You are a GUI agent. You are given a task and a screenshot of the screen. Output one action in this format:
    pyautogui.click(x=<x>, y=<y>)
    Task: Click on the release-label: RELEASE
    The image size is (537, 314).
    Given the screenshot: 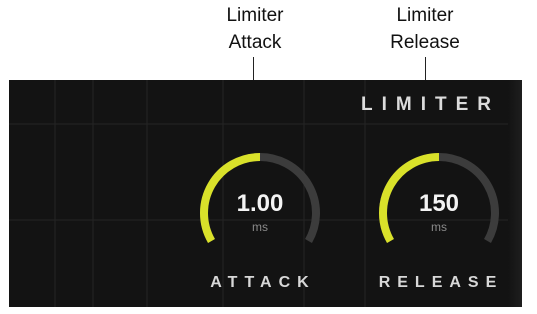 What is the action you would take?
    pyautogui.click(x=441, y=282)
    